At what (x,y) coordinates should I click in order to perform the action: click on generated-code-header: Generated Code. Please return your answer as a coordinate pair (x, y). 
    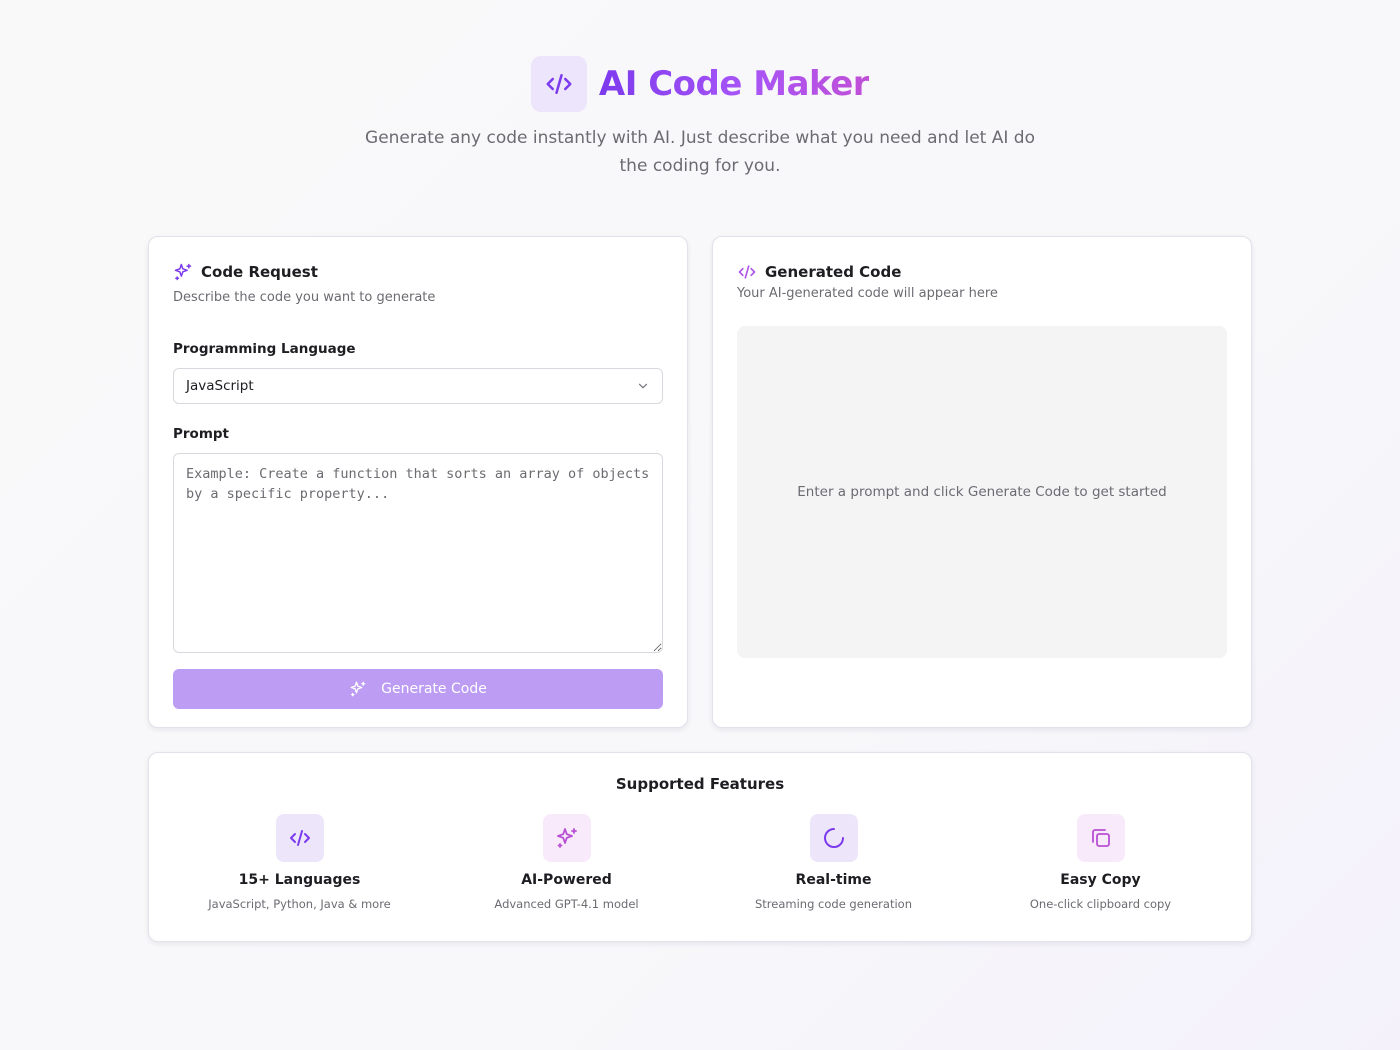
    Looking at the image, I should click on (982, 272).